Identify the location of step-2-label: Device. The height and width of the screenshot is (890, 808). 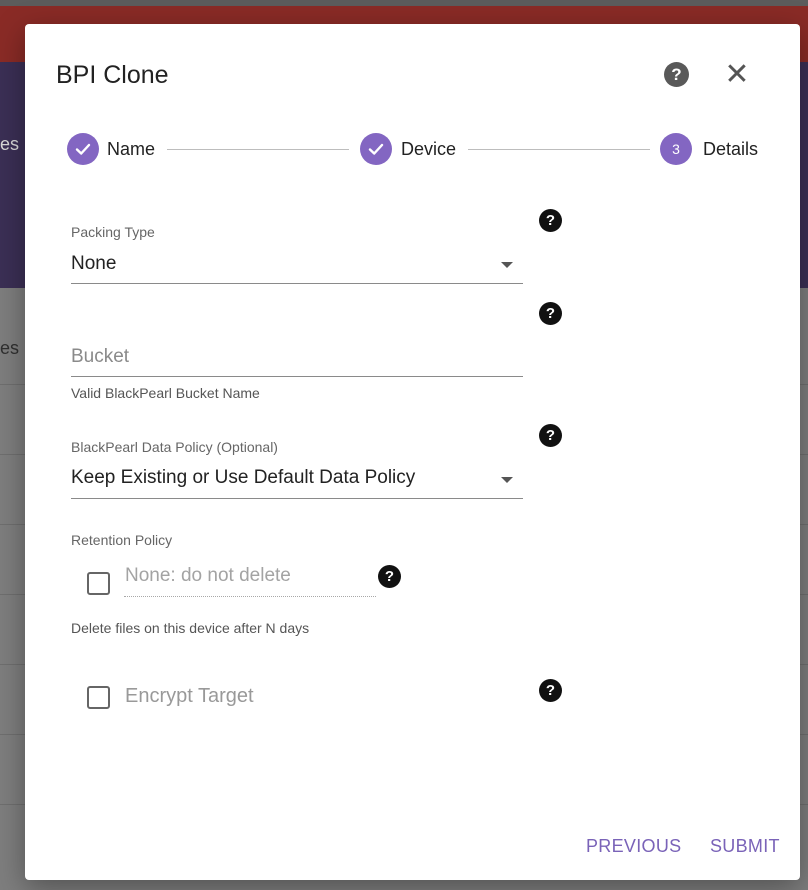
(429, 149).